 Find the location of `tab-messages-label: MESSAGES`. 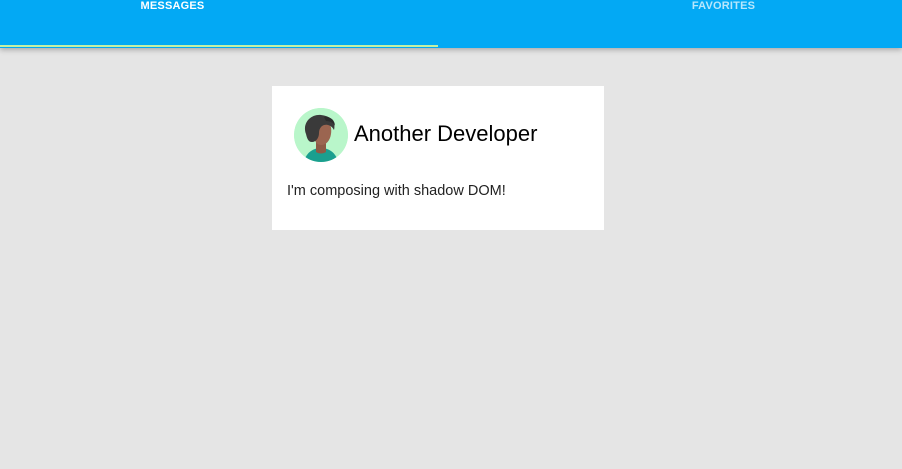

tab-messages-label: MESSAGES is located at coordinates (172, 6).